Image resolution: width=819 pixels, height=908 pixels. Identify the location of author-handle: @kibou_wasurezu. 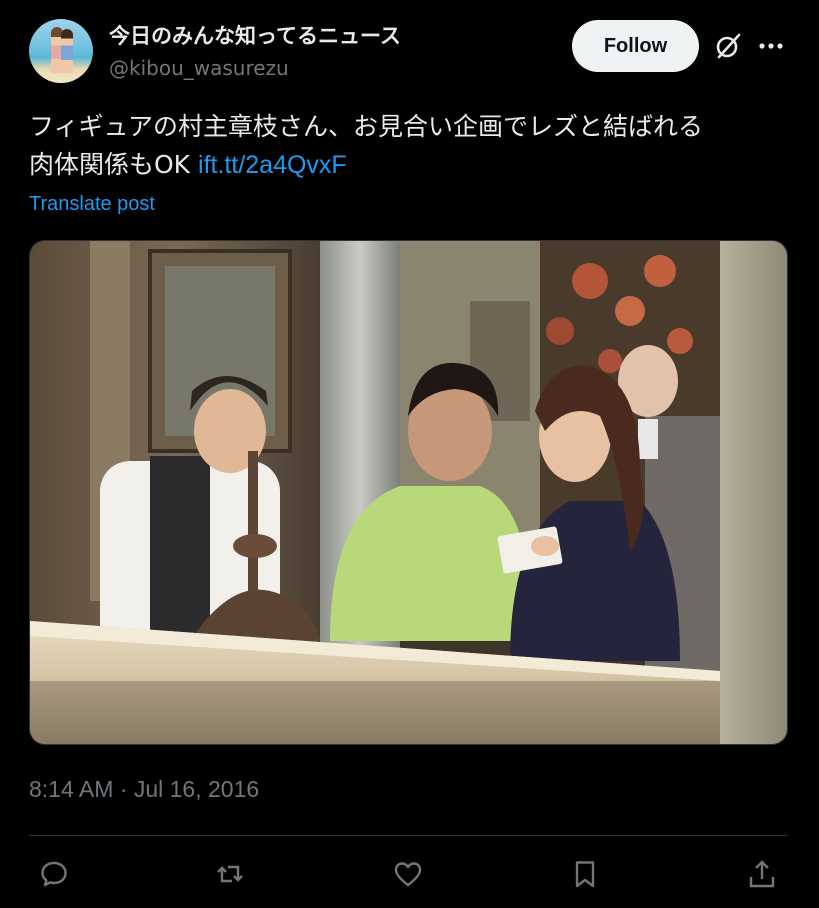
(199, 68).